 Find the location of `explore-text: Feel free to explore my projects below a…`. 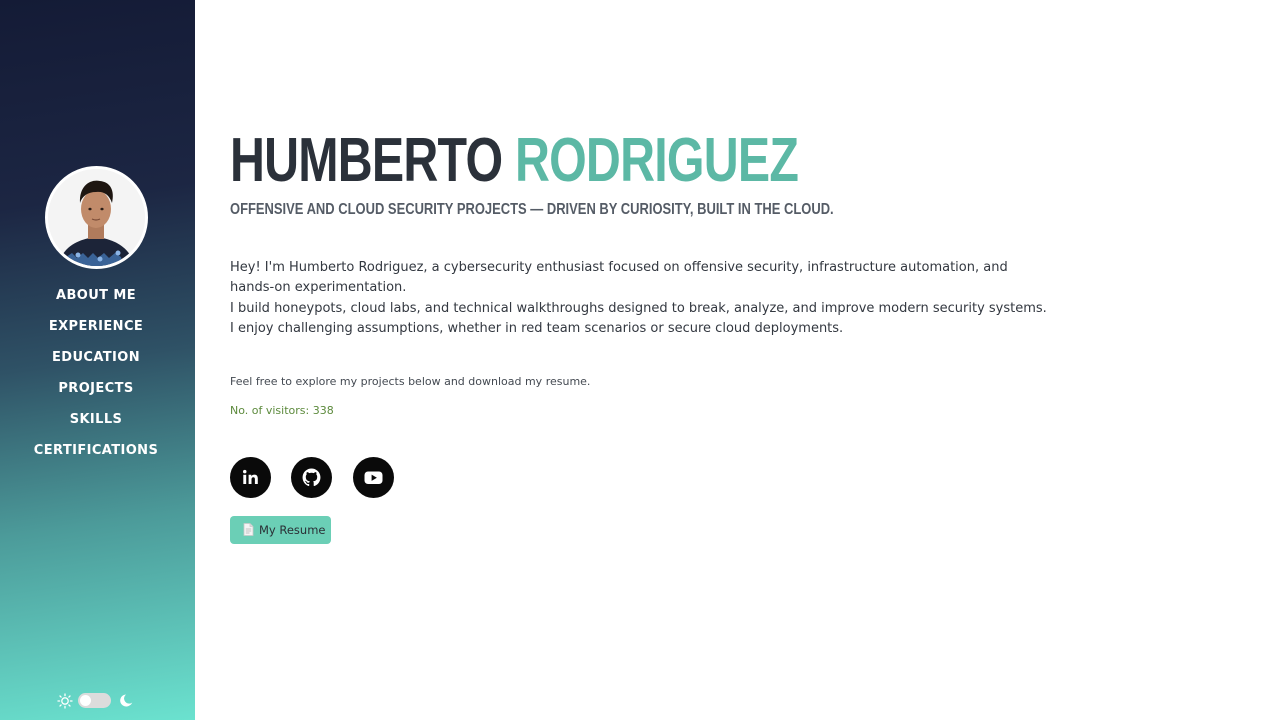

explore-text: Feel free to explore my projects below a… is located at coordinates (410, 381).